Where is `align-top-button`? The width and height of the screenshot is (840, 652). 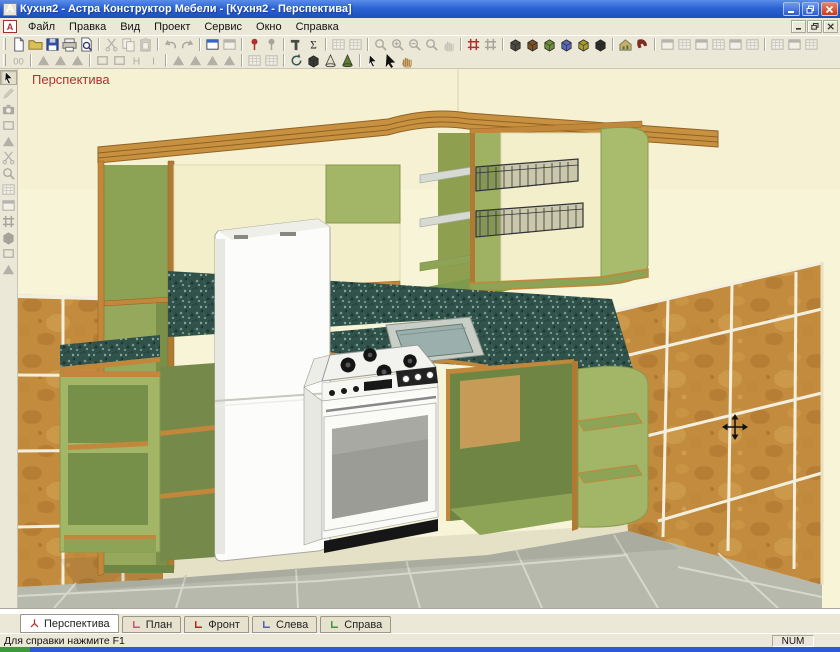 align-top-button is located at coordinates (43, 60).